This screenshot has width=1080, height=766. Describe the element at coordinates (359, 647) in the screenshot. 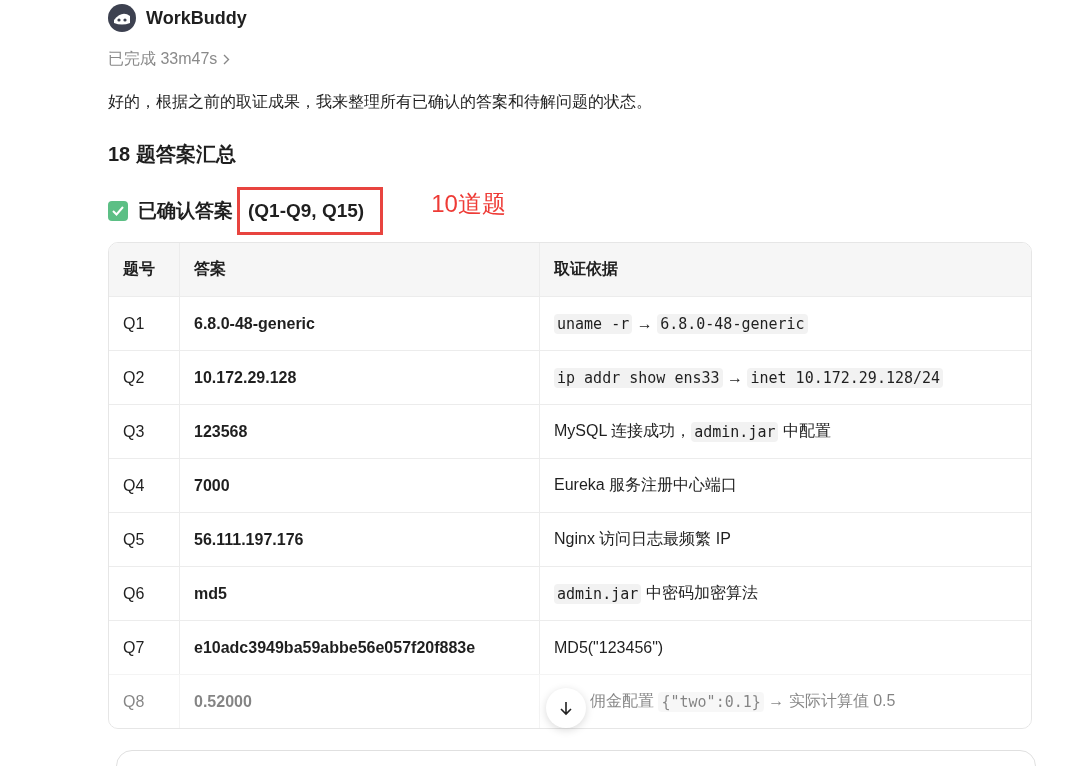

I see `table-cell: e10adc3949ba59abbe56e057f20f883e` at that location.